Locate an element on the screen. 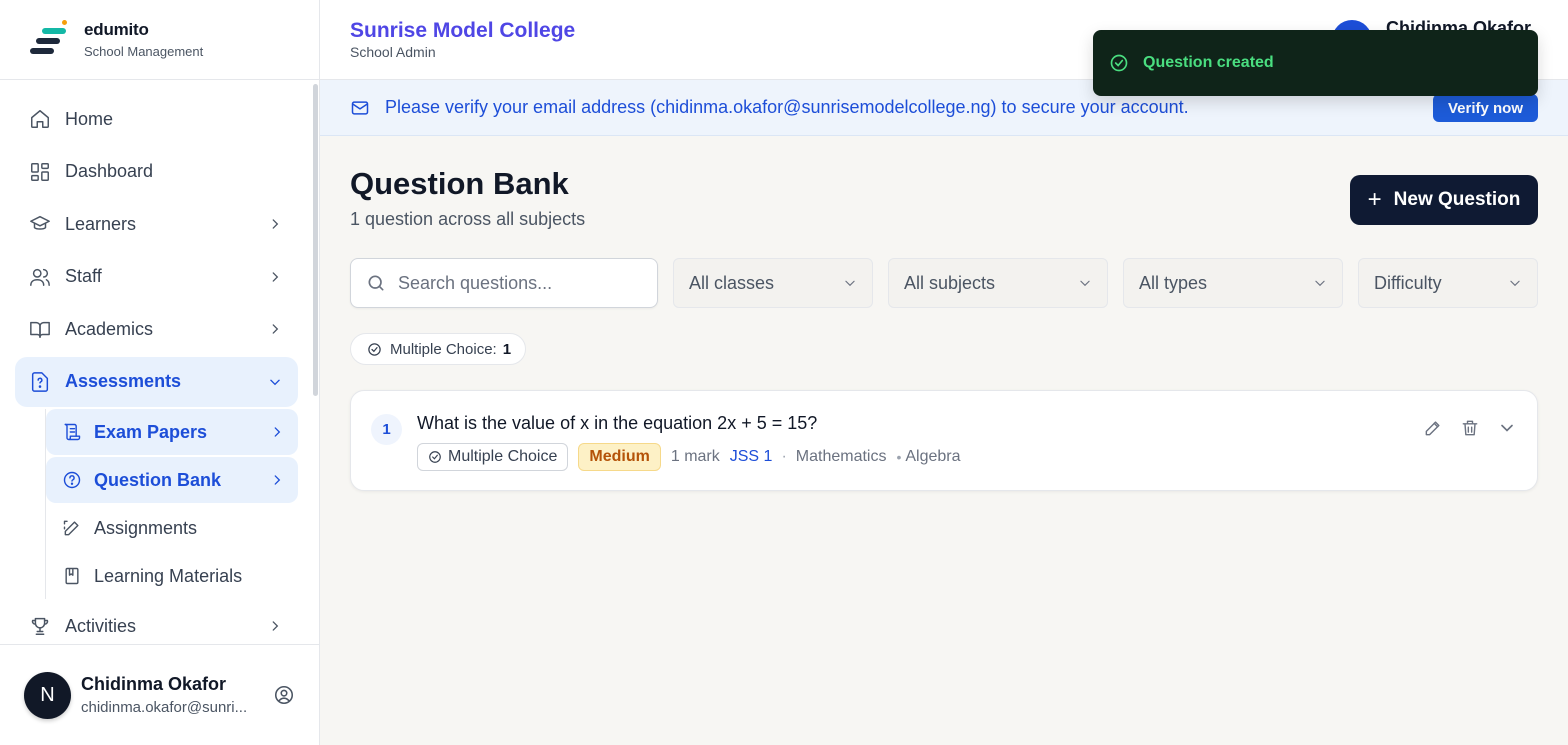 The height and width of the screenshot is (745, 1568). difficulty-badge: Medium is located at coordinates (619, 457).